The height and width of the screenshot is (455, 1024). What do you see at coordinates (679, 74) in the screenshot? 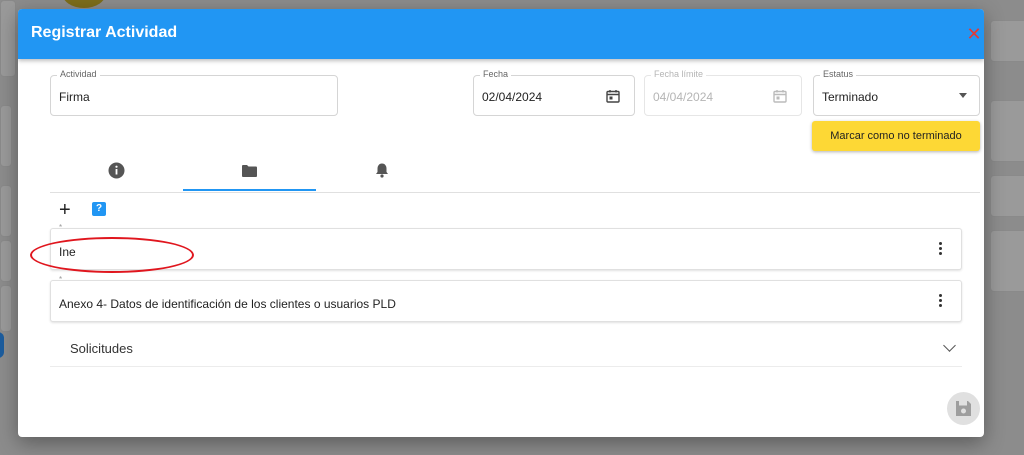
I see `due-date-label: Fecha límite` at bounding box center [679, 74].